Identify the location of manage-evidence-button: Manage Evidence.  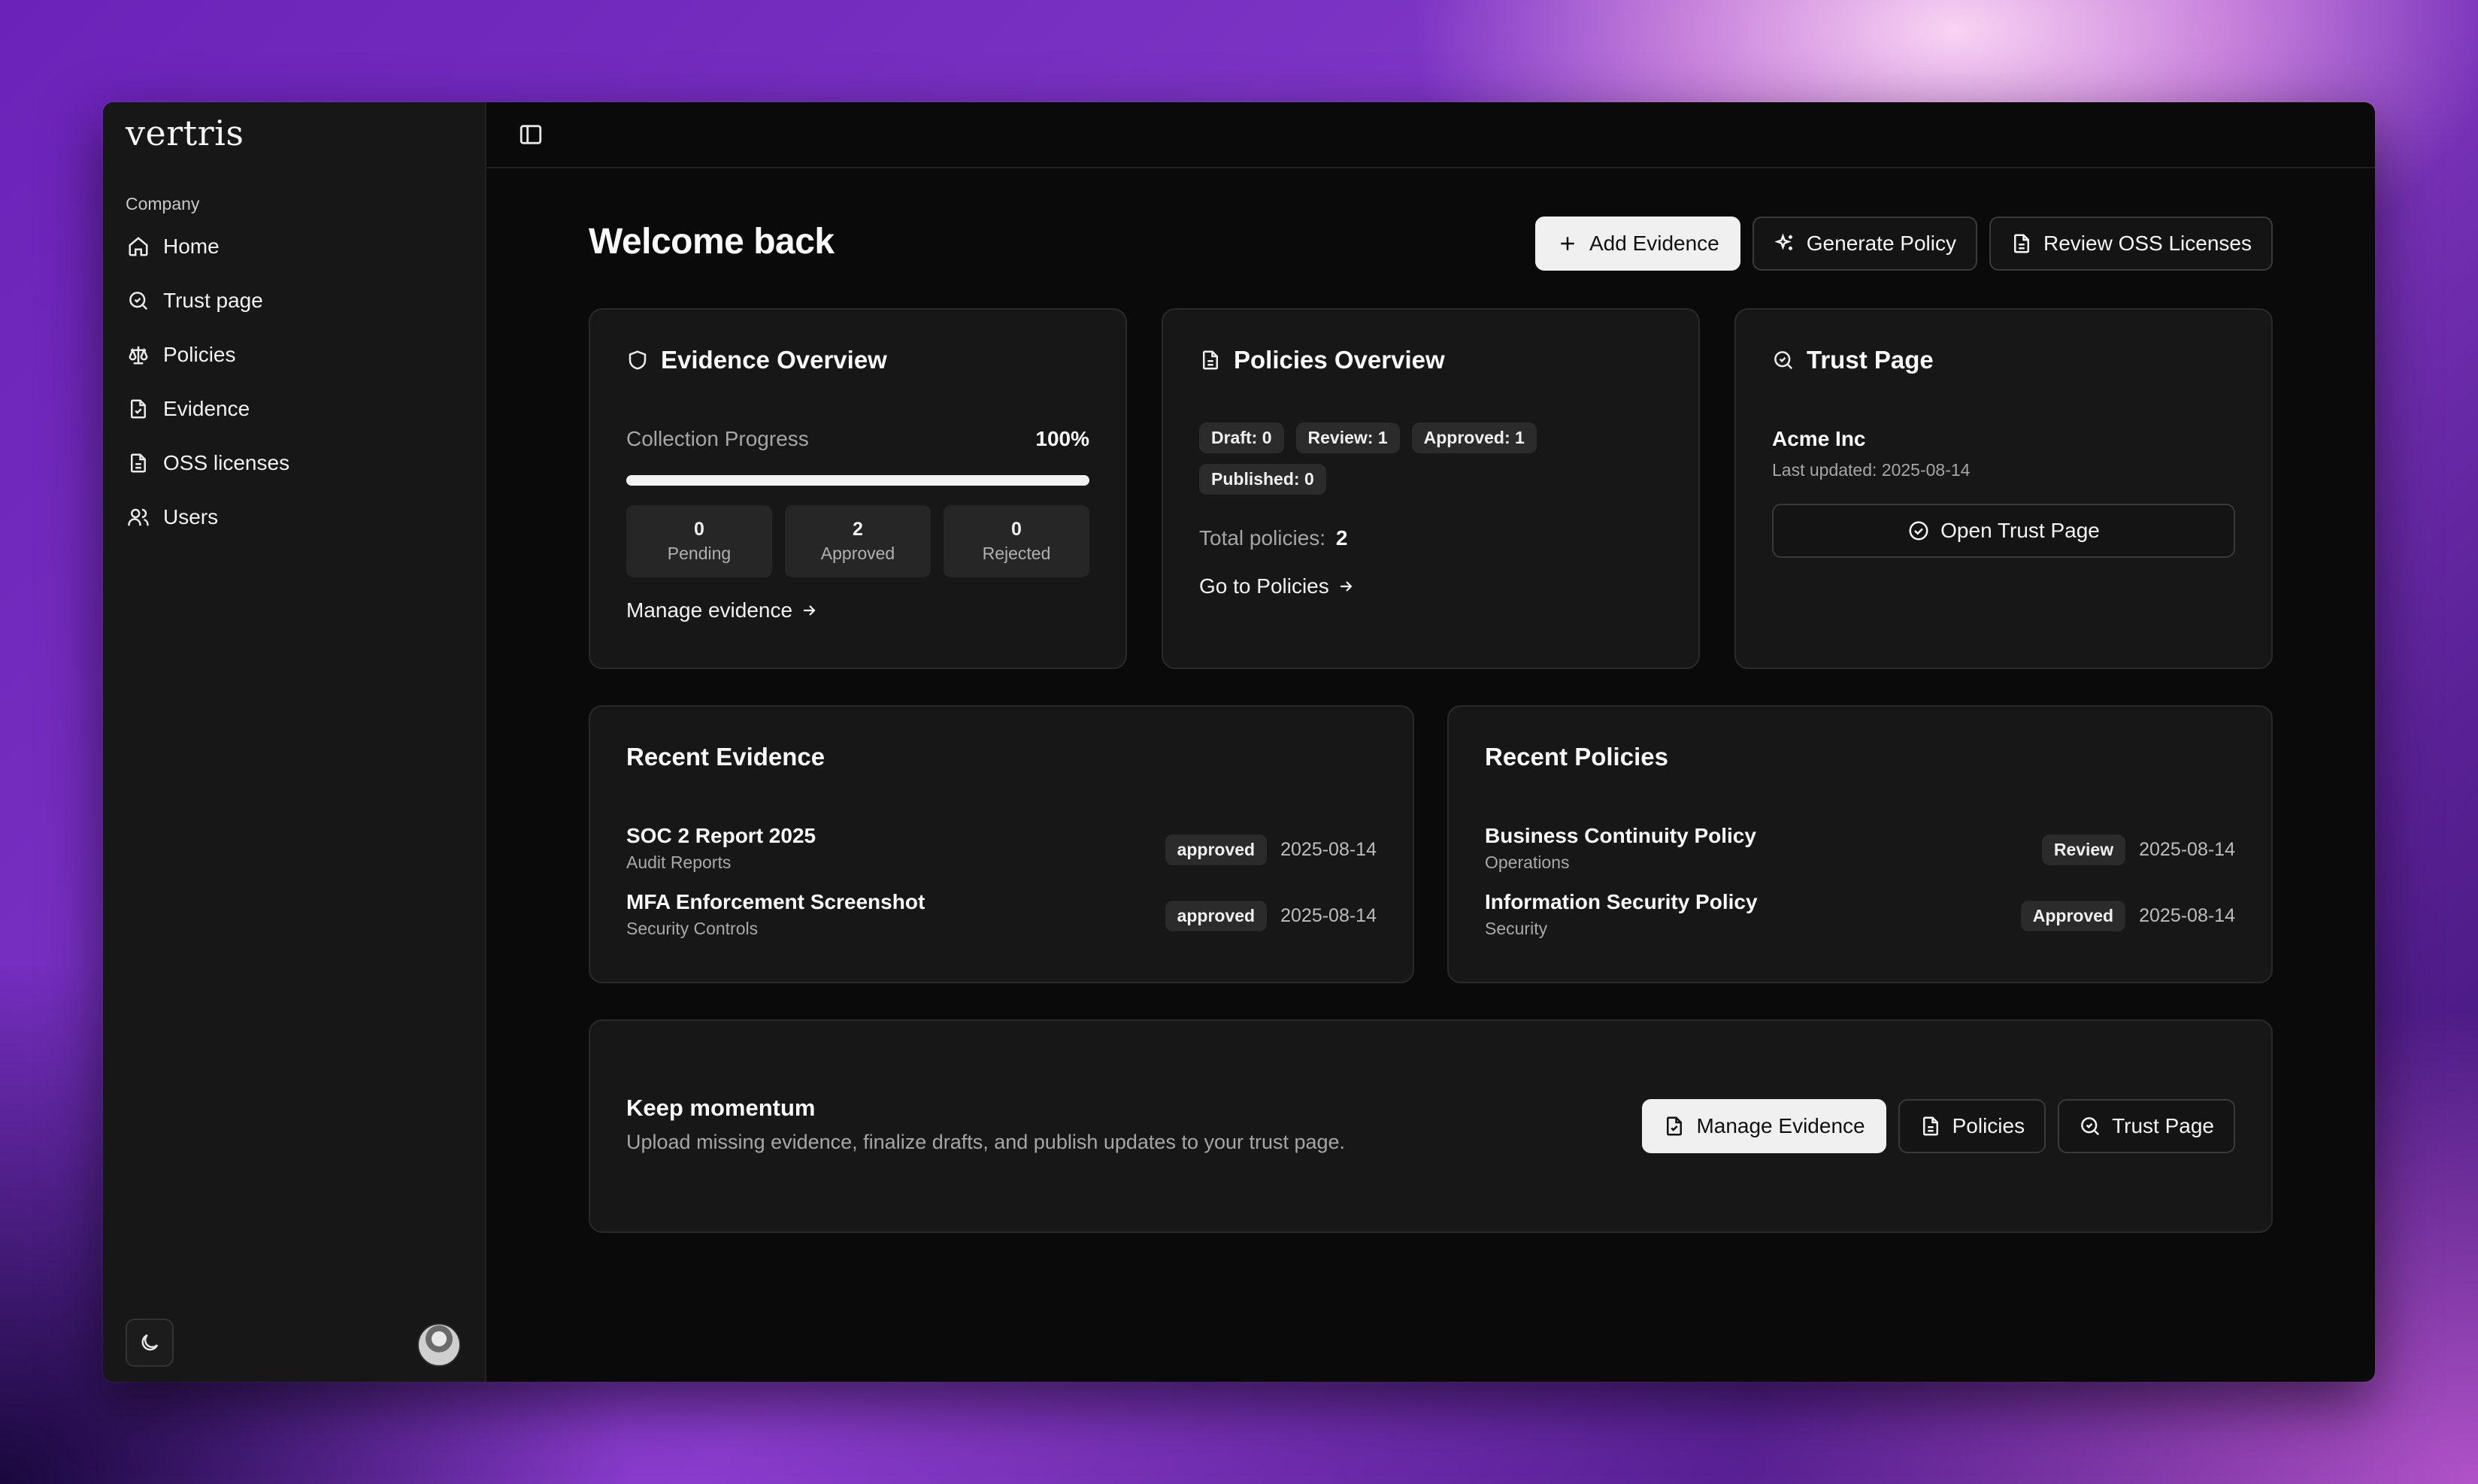
(1764, 1126).